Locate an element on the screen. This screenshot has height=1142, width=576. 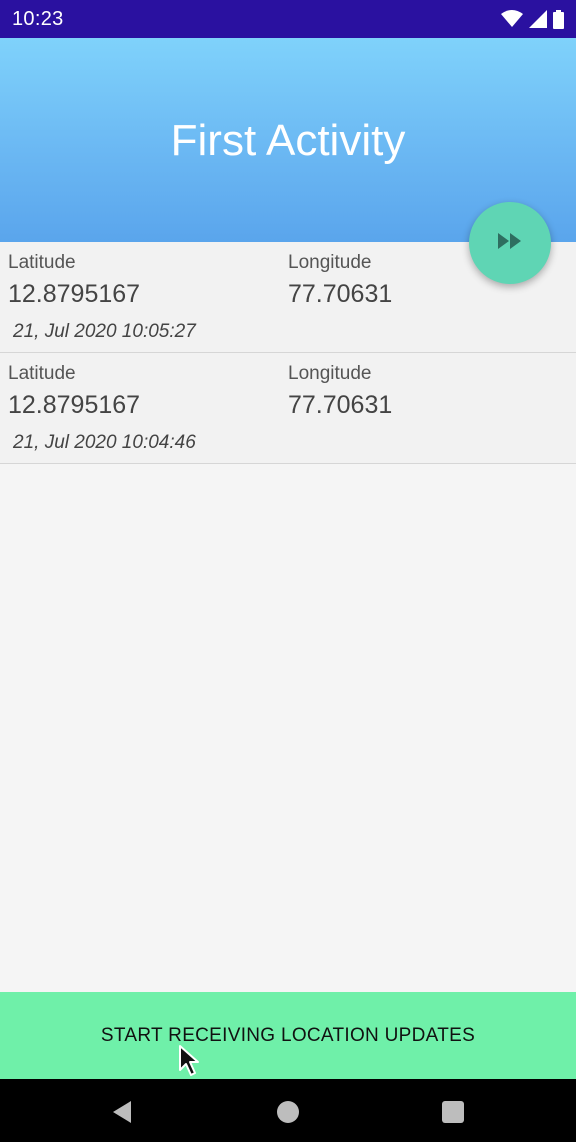
cellular-signal-icon is located at coordinates (538, 19).